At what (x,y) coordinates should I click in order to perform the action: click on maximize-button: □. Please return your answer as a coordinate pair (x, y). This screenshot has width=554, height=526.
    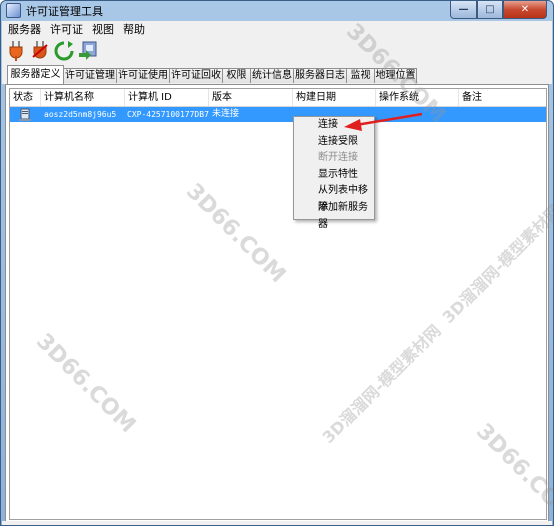
    Looking at the image, I should click on (490, 10).